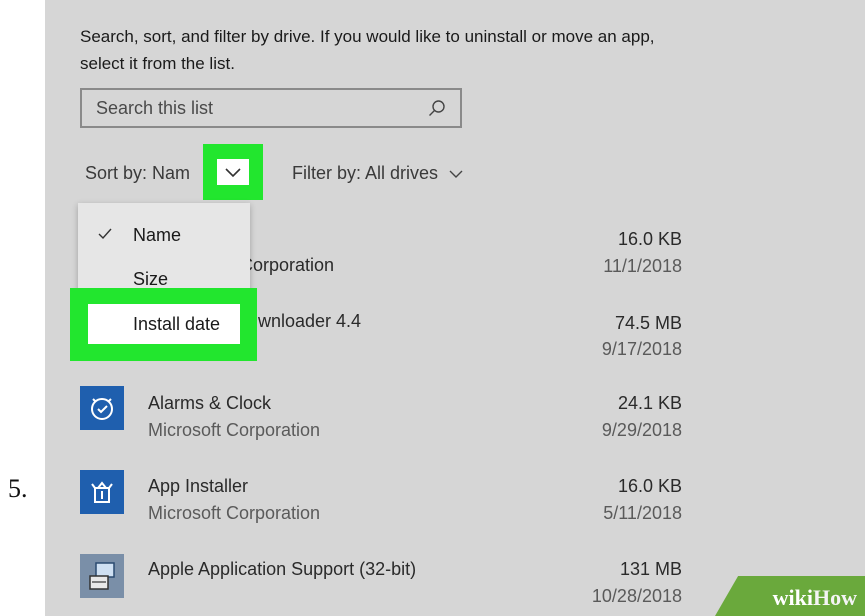  What do you see at coordinates (102, 408) in the screenshot?
I see `alarm-clock-icon` at bounding box center [102, 408].